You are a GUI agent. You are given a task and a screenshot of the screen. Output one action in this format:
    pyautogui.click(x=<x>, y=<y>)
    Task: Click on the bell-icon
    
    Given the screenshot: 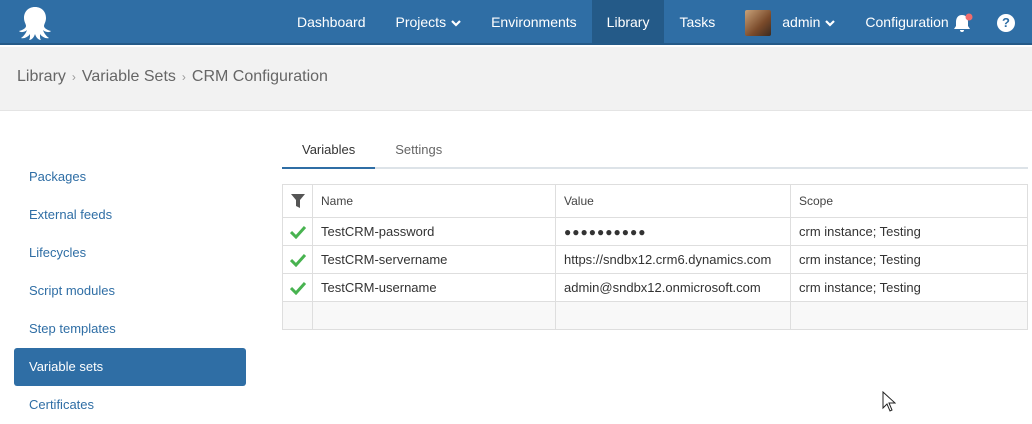 What is the action you would take?
    pyautogui.click(x=963, y=23)
    